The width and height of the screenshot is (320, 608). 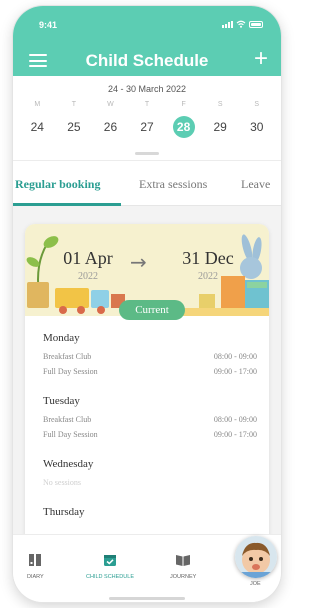 What do you see at coordinates (152, 310) in the screenshot?
I see `status-badge: Current` at bounding box center [152, 310].